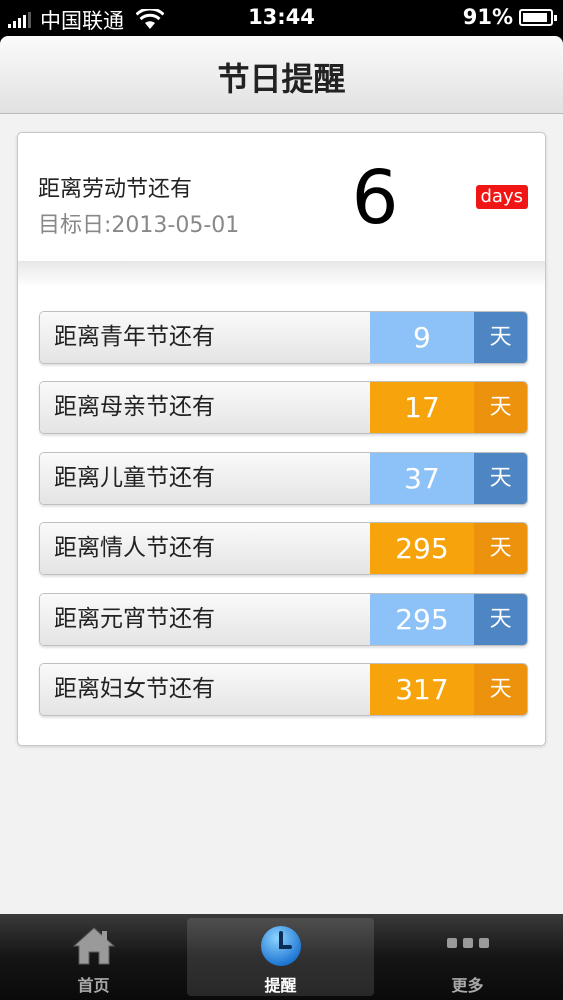  What do you see at coordinates (467, 943) in the screenshot?
I see `more-icon` at bounding box center [467, 943].